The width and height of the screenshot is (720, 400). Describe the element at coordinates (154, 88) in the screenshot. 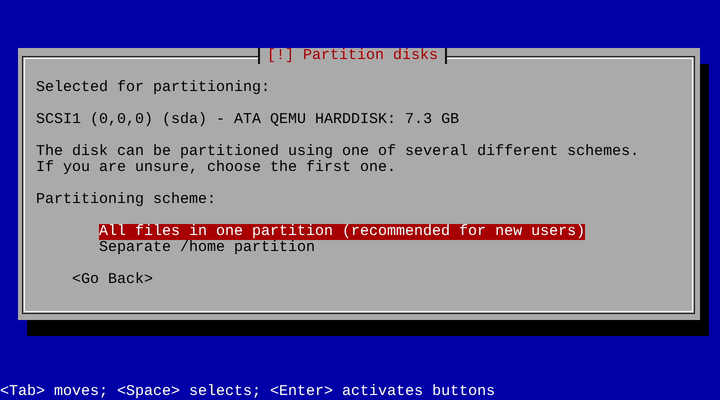

I see `dialog-text: Selected for partitioning:` at that location.